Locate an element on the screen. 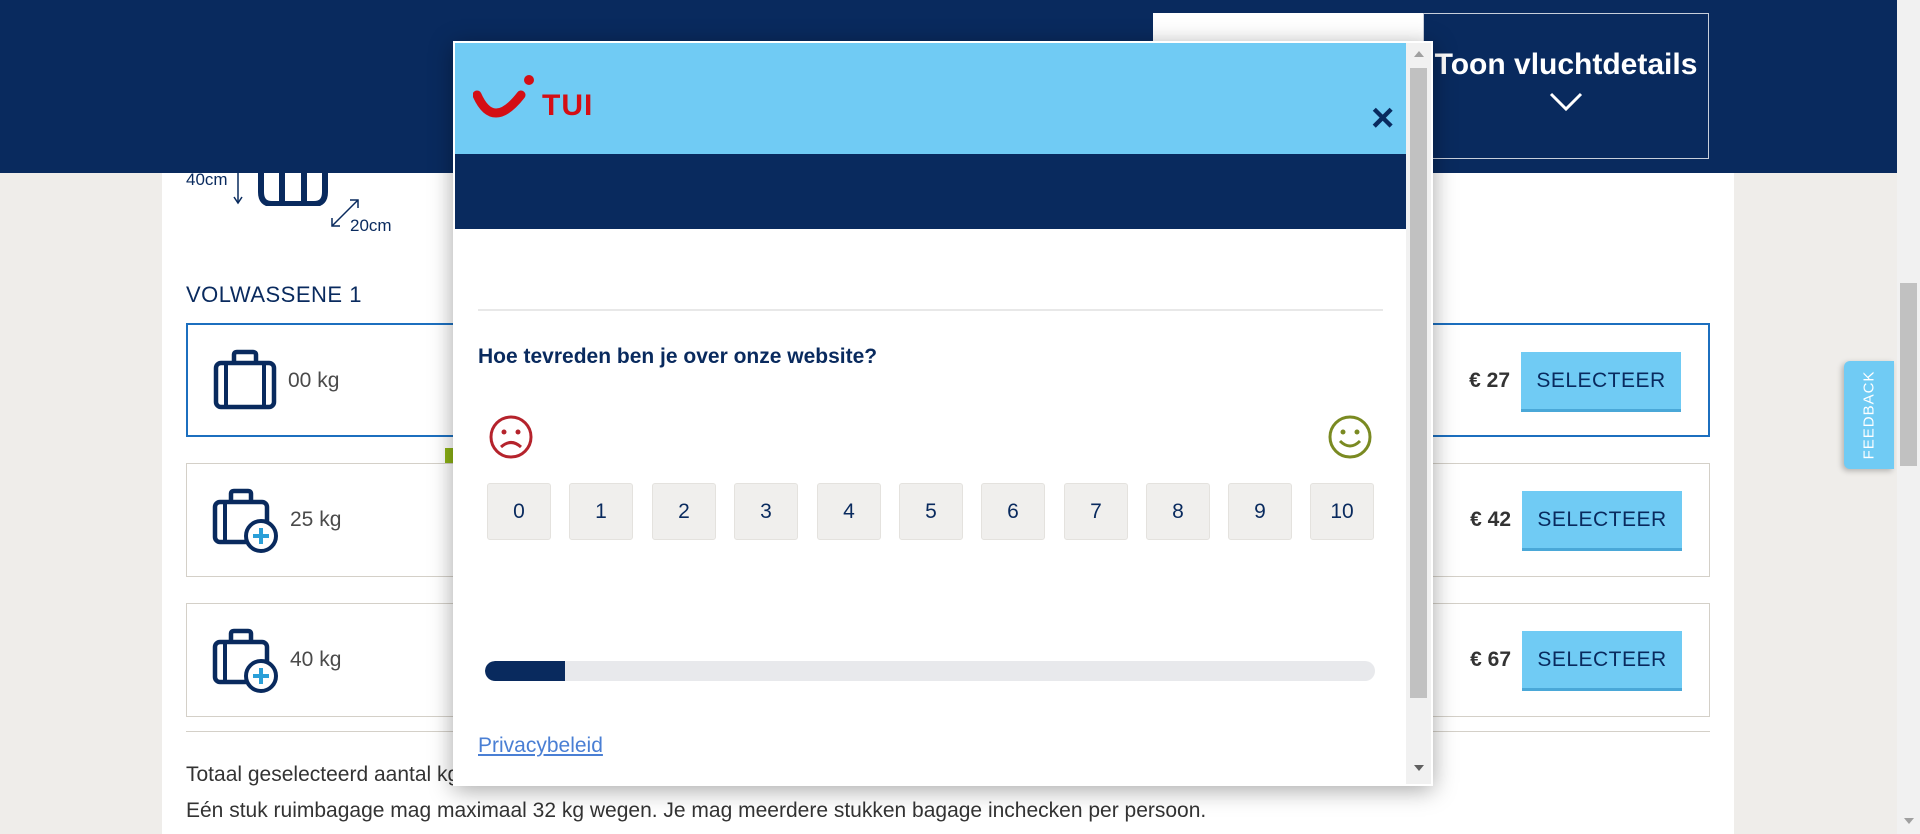 The width and height of the screenshot is (1920, 834). rating-button-1: 1 is located at coordinates (601, 511).